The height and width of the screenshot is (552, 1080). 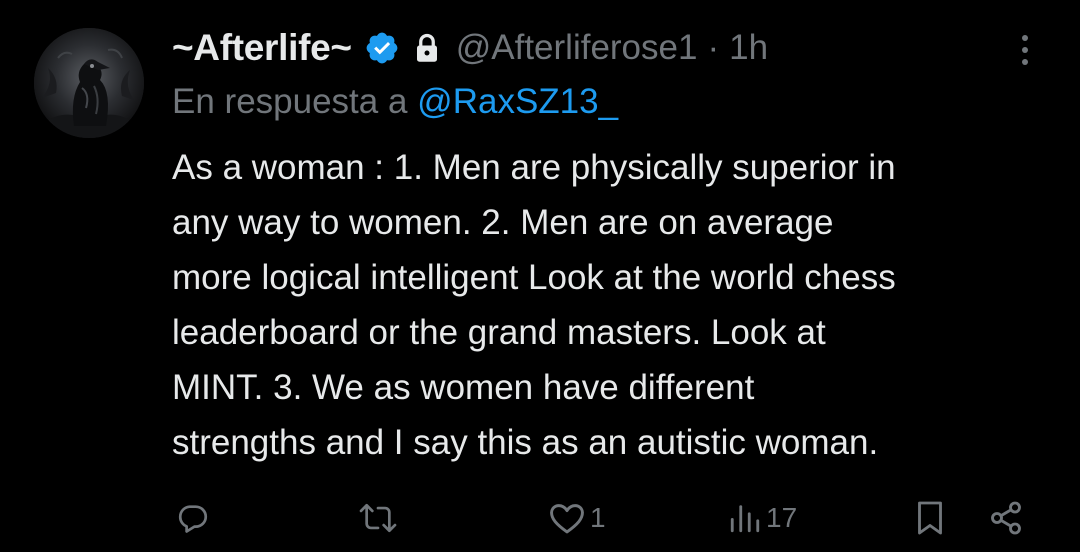 I want to click on heart-icon, so click(x=567, y=519).